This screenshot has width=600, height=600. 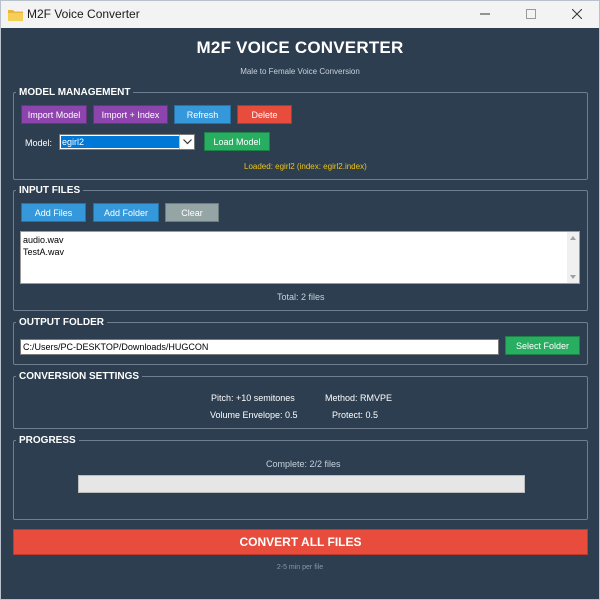 What do you see at coordinates (300, 14) in the screenshot?
I see `title-bar: M2F Voice Converter` at bounding box center [300, 14].